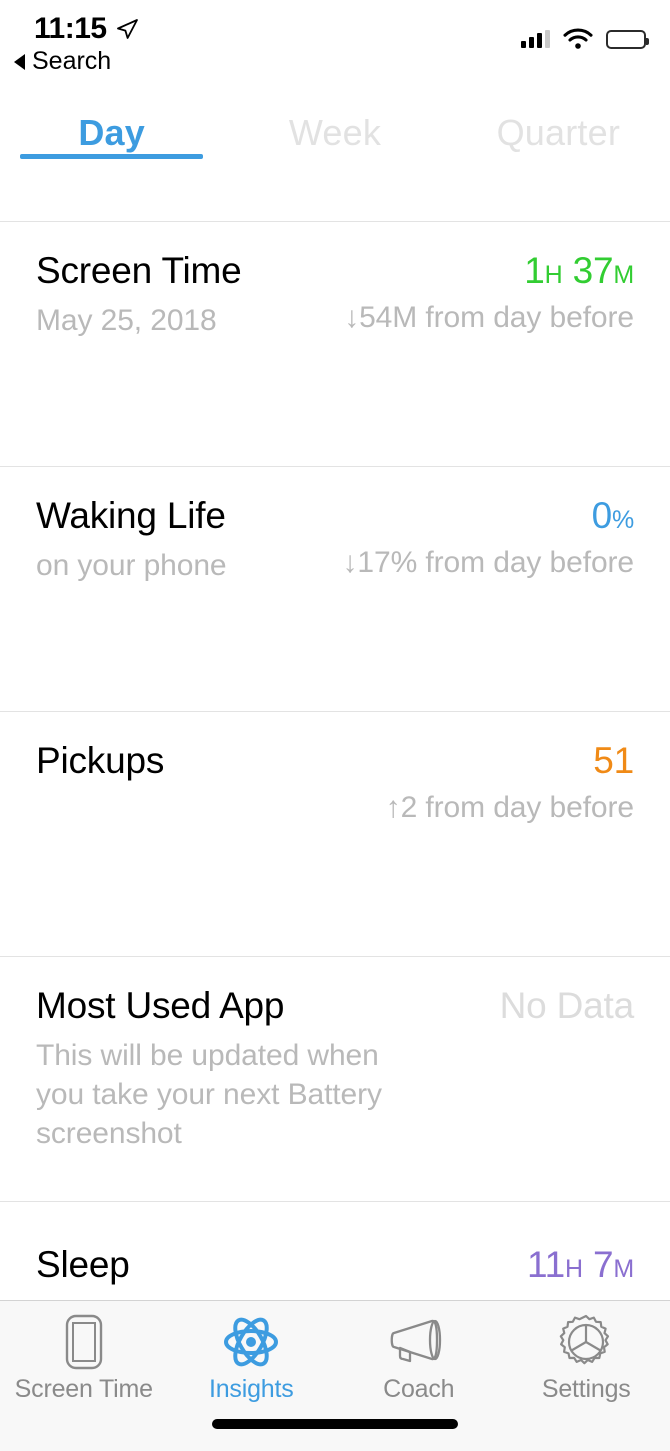 This screenshot has height=1451, width=670. I want to click on tab-screen-time: Screen Time, so click(84, 1352).